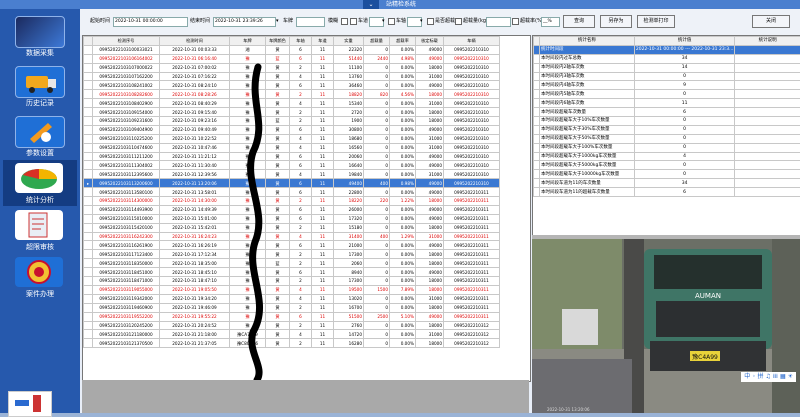  I want to click on minimize-chevron-icon: ⌄, so click(371, 4).